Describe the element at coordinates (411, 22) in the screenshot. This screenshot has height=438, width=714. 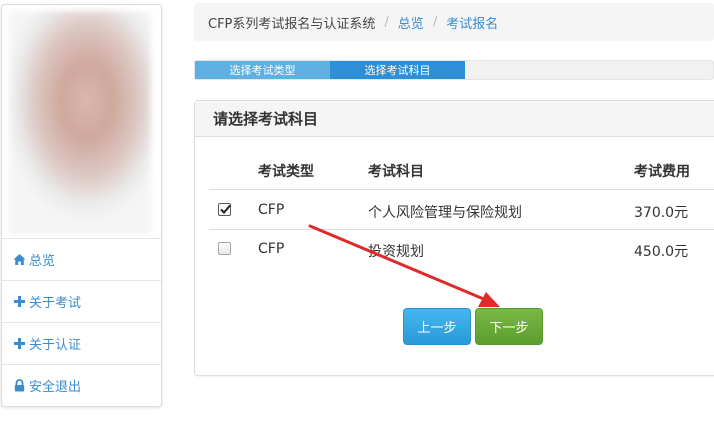
I see `breadcrumb-overview-link: 总览` at that location.